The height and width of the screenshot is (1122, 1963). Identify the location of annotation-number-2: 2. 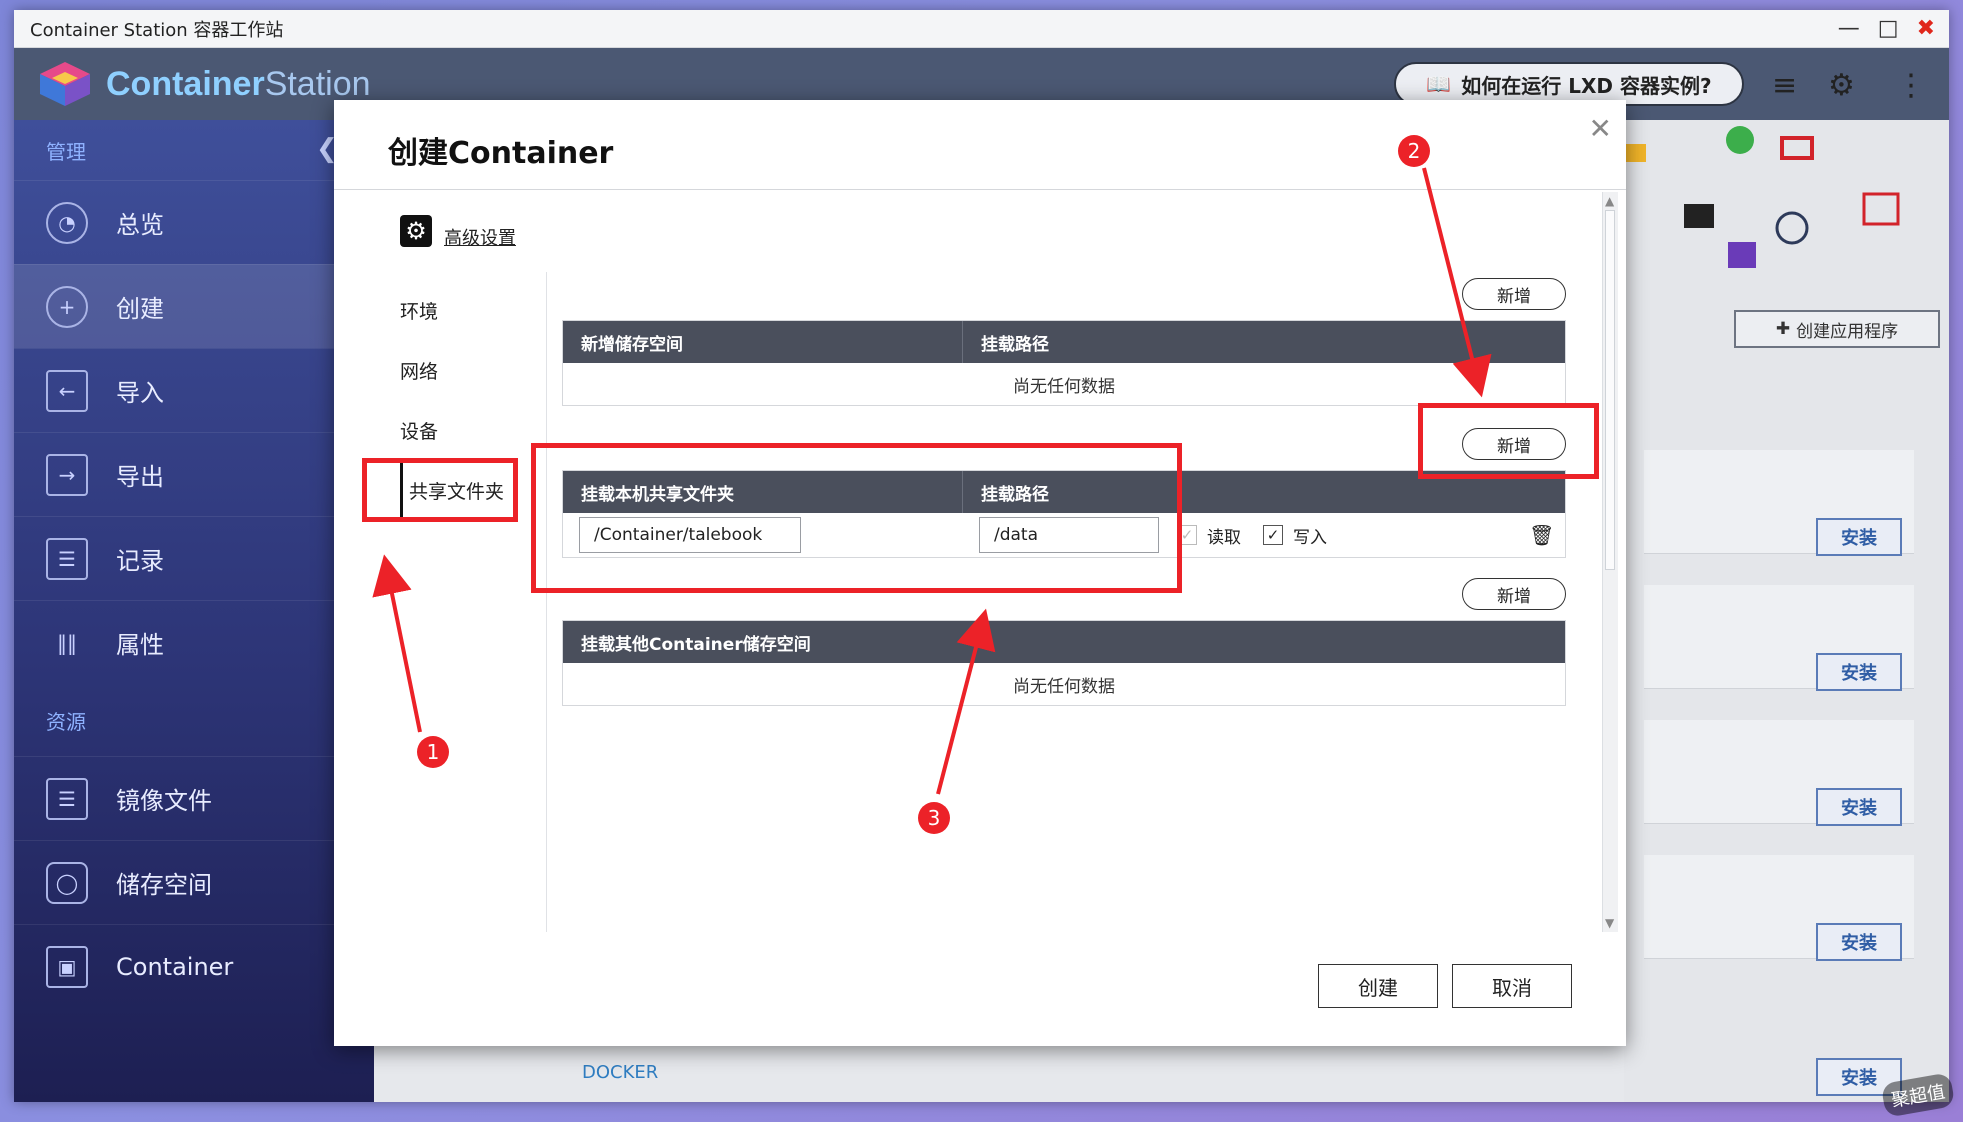
(1414, 151).